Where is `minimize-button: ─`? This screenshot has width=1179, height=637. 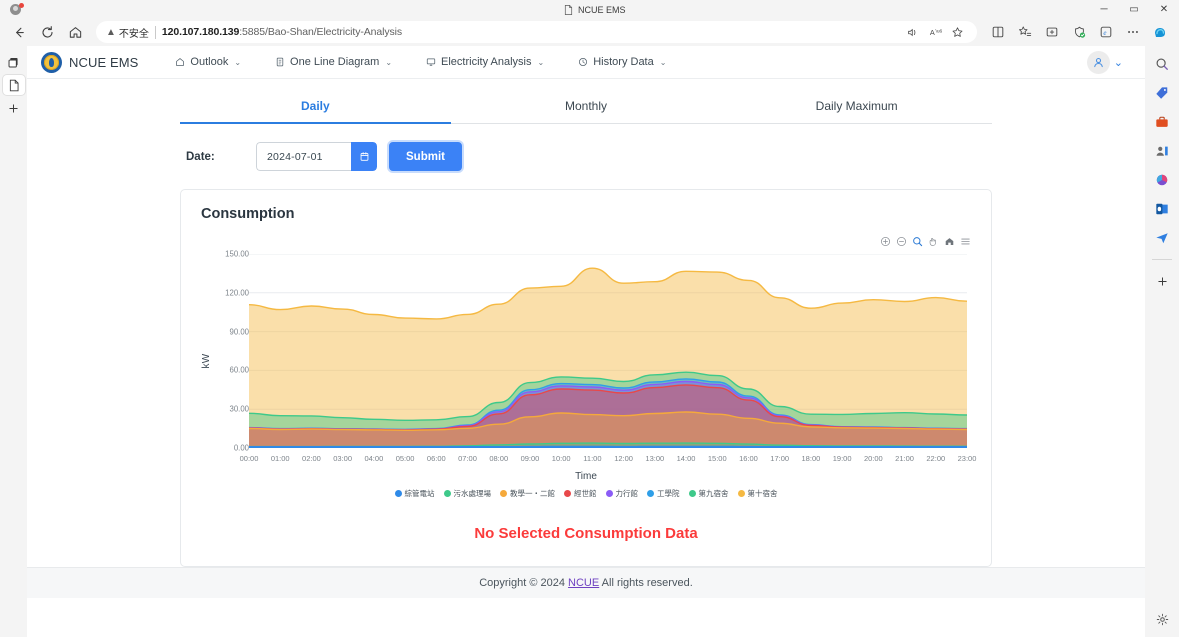 minimize-button: ─ is located at coordinates (1104, 9).